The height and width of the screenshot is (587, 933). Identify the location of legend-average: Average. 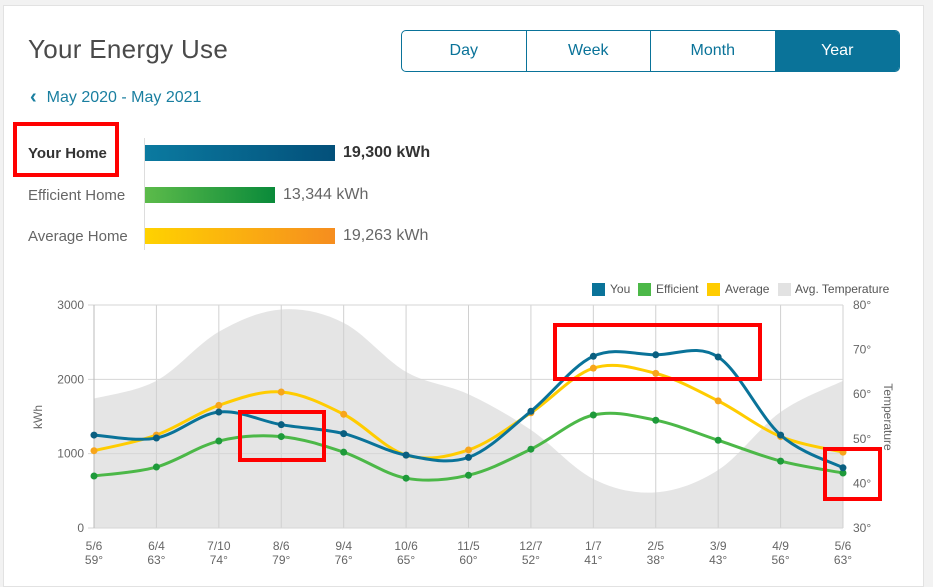
(747, 289).